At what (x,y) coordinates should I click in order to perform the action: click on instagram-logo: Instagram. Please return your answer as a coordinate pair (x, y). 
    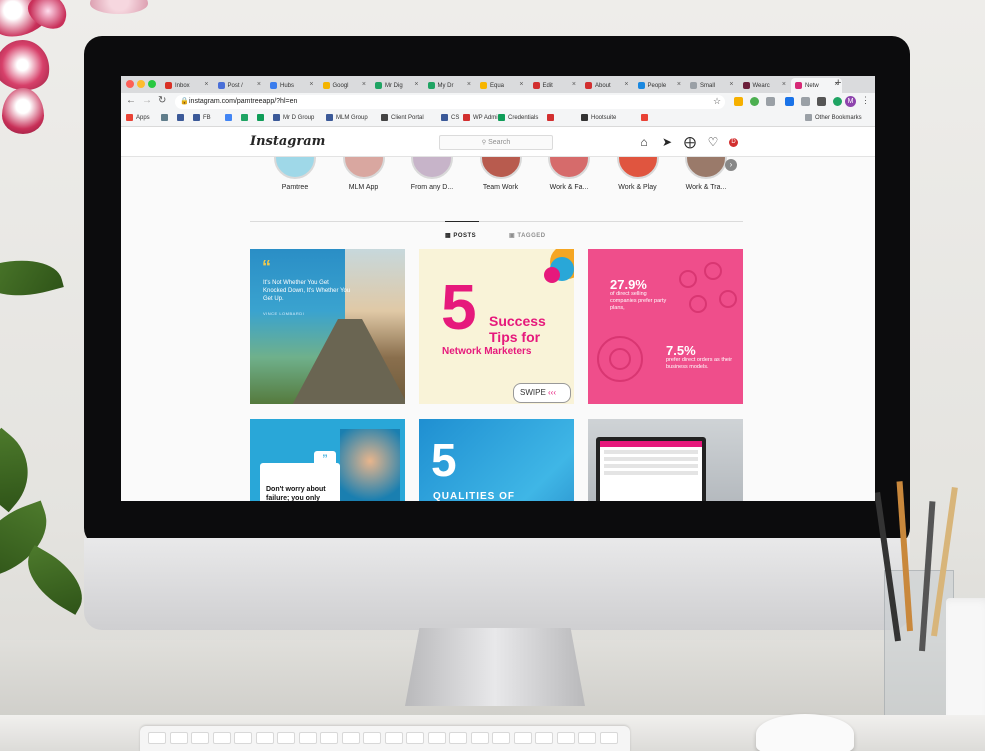
    Looking at the image, I should click on (287, 141).